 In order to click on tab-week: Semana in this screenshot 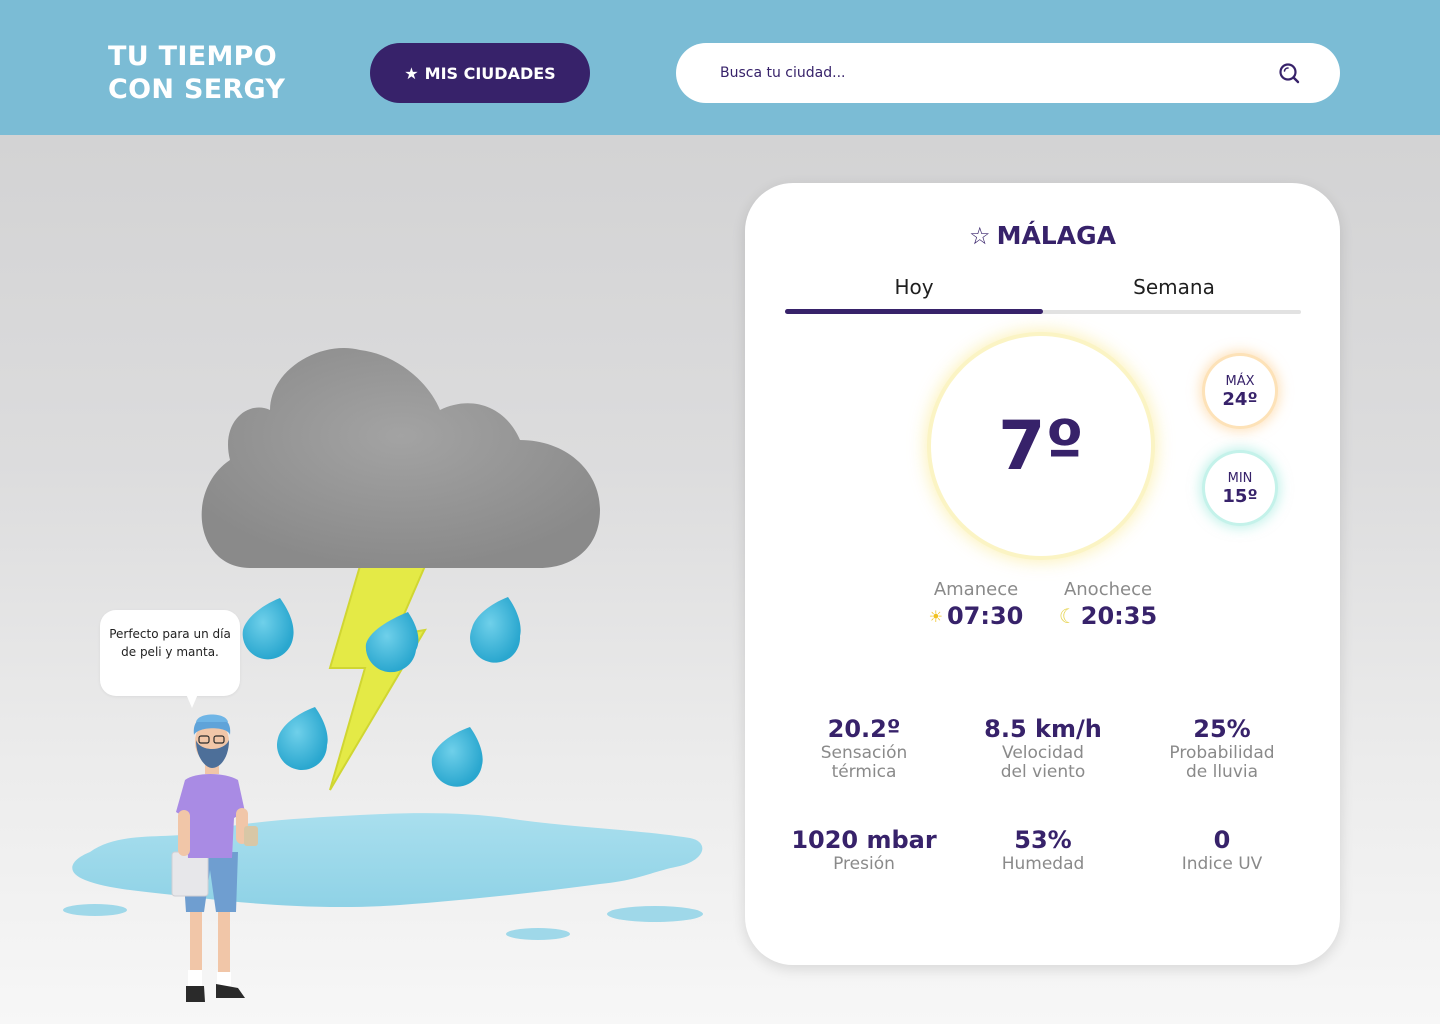, I will do `click(1174, 287)`.